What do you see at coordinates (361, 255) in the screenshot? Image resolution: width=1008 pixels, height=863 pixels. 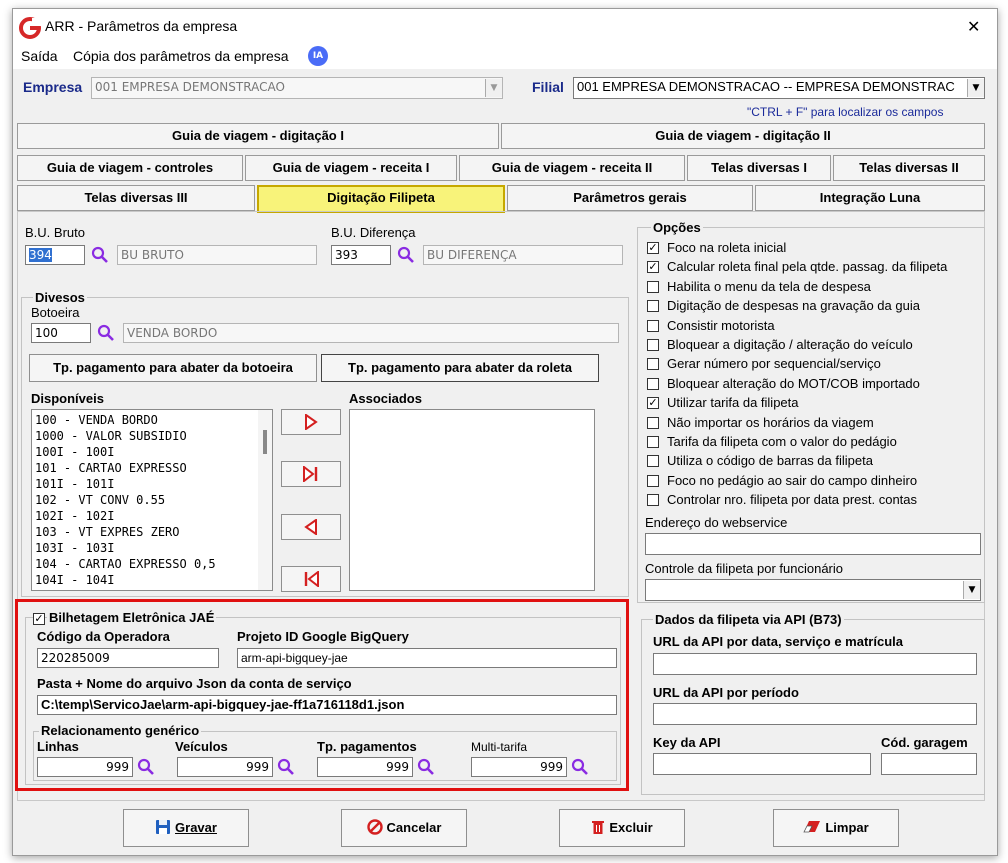 I see `bu-diferenca-code: 393` at bounding box center [361, 255].